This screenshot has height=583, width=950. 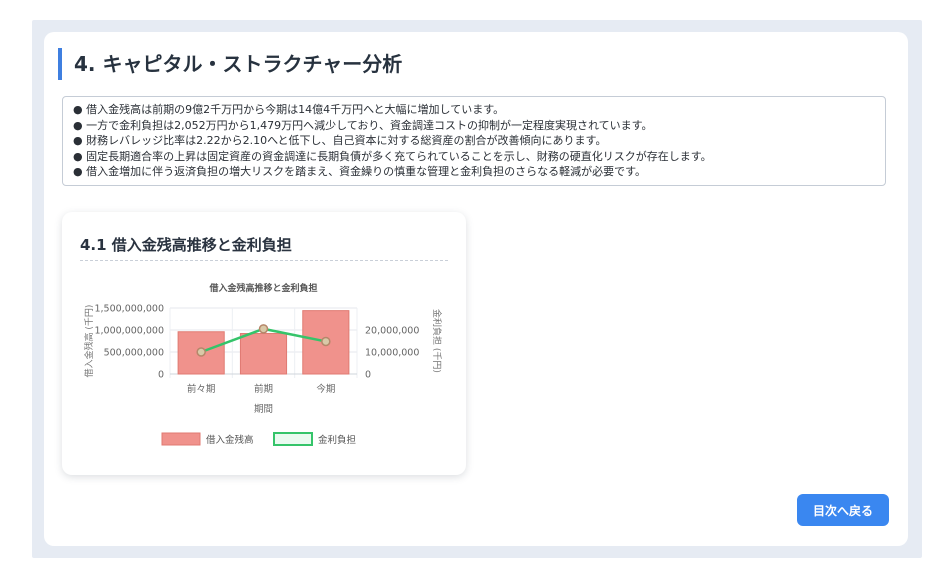 What do you see at coordinates (263, 409) in the screenshot?
I see `x-axis-label: 期間` at bounding box center [263, 409].